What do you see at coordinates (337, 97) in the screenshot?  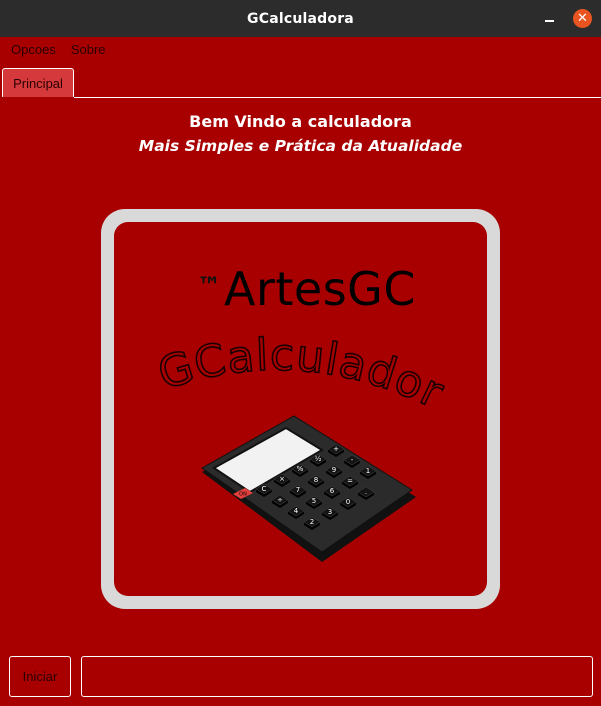 I see `tab-divider` at bounding box center [337, 97].